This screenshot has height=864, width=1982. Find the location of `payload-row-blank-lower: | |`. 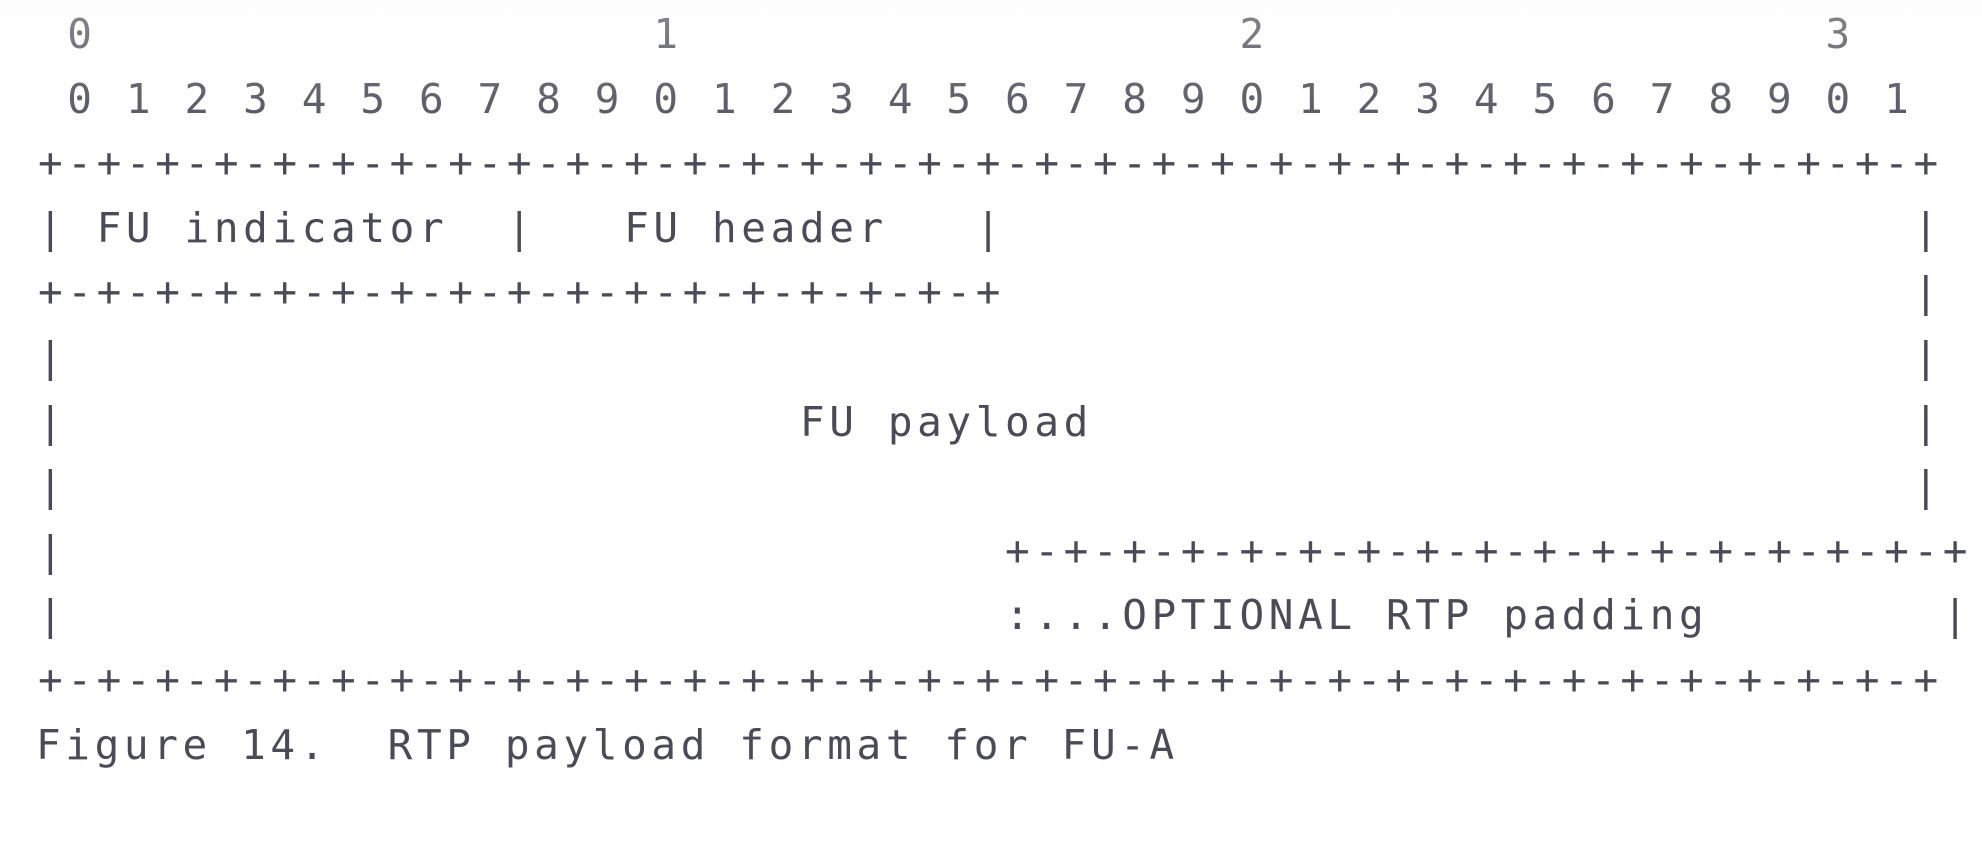

payload-row-blank-lower: | | is located at coordinates (990, 486).